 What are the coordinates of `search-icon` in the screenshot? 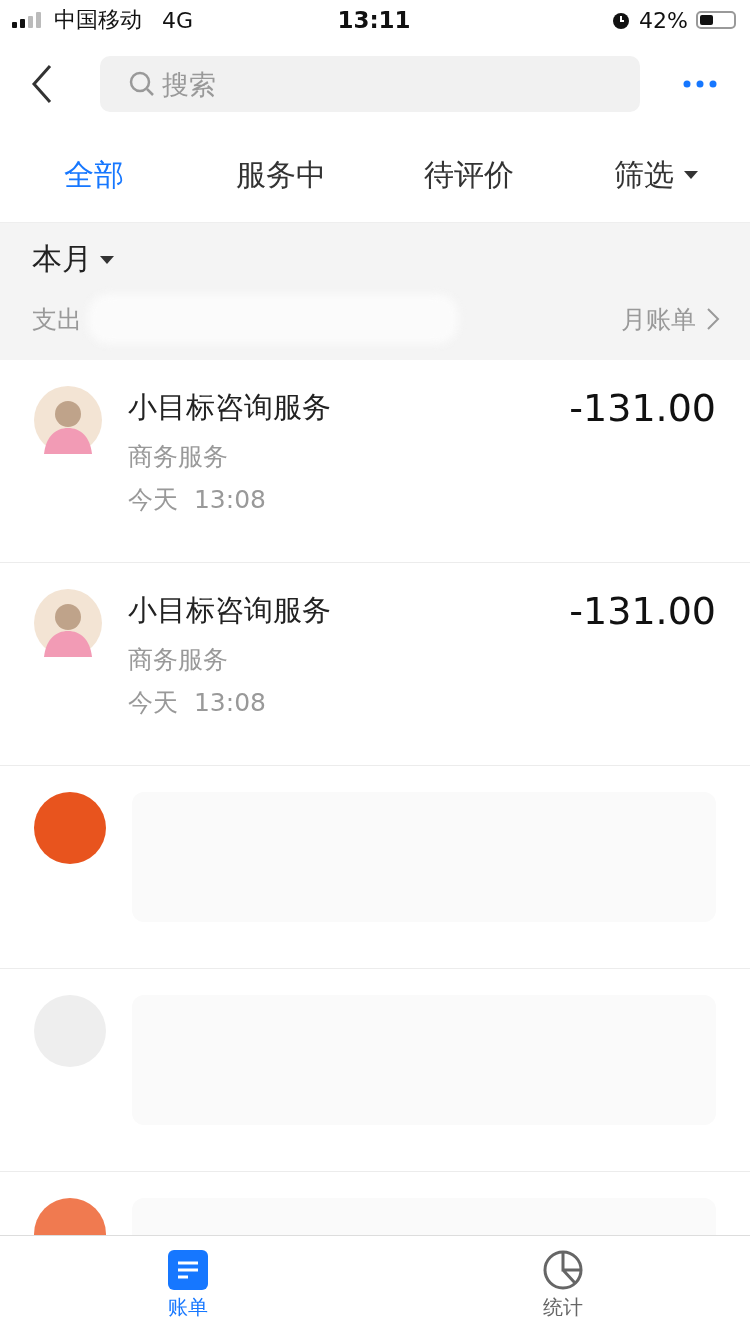 It's located at (142, 84).